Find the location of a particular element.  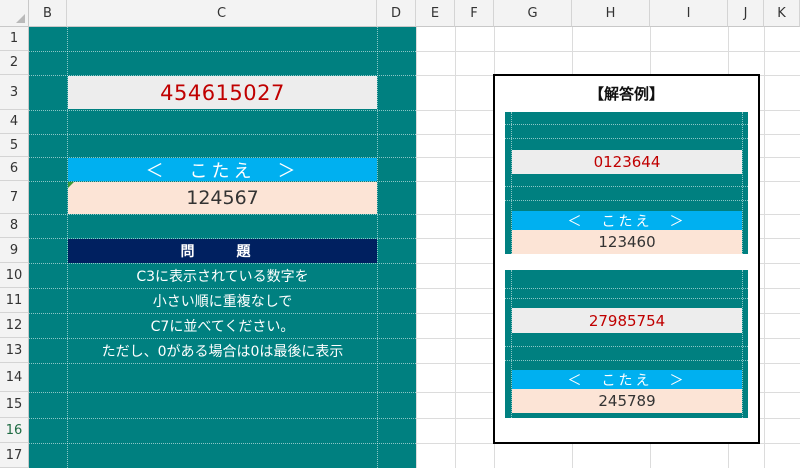

column-header-e: E is located at coordinates (435, 13).